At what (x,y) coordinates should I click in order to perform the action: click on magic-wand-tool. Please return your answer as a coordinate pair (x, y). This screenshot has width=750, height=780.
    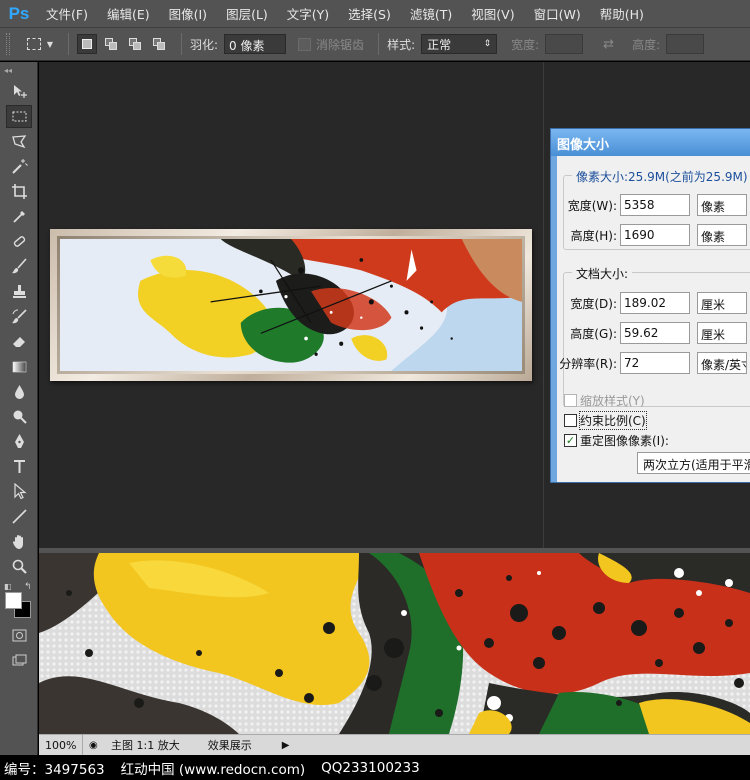
    Looking at the image, I should click on (19, 166).